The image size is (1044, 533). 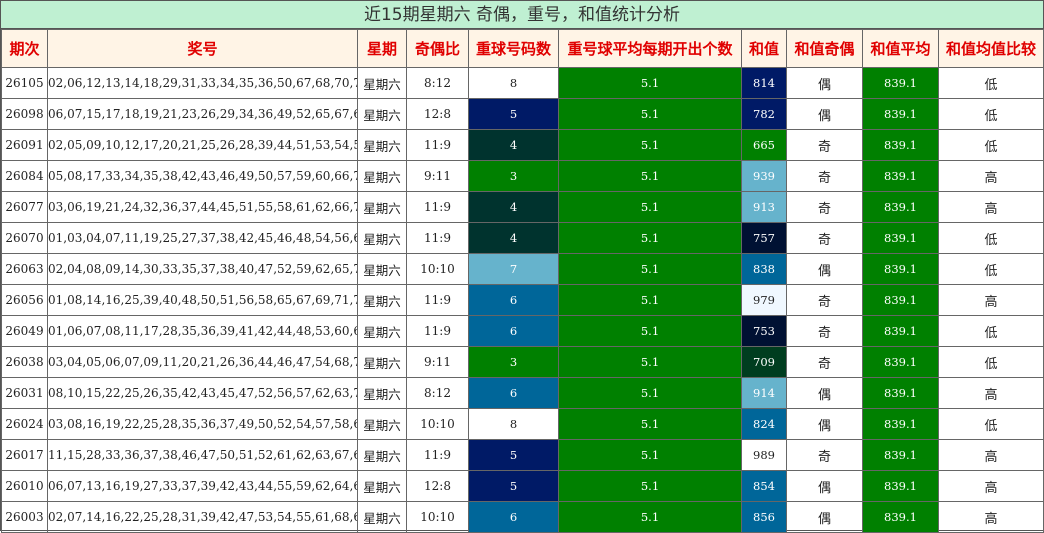 I want to click on sum-cell: 814, so click(x=764, y=83).